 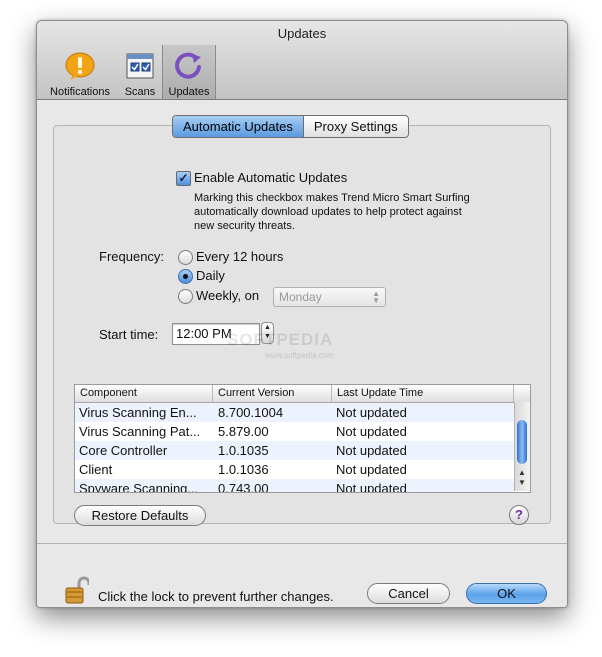 What do you see at coordinates (329, 297) in the screenshot?
I see `weekday-select: Monday ▲ ▼` at bounding box center [329, 297].